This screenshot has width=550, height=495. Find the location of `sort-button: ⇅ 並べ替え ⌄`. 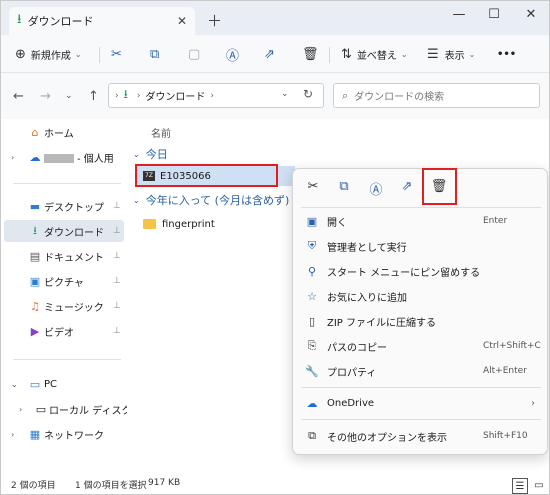

sort-button: ⇅ 並べ替え ⌄ is located at coordinates (374, 54).